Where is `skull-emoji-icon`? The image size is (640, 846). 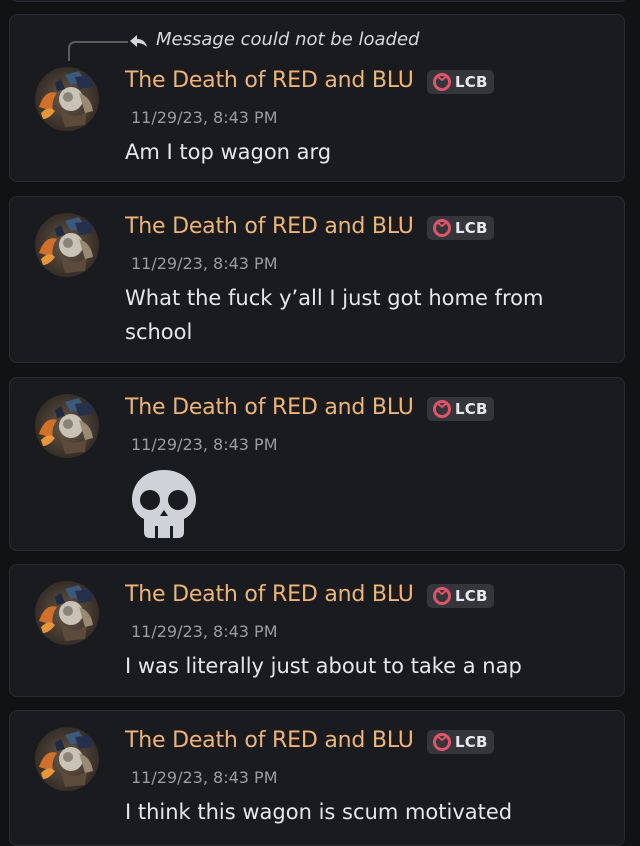
skull-emoji-icon is located at coordinates (164, 504).